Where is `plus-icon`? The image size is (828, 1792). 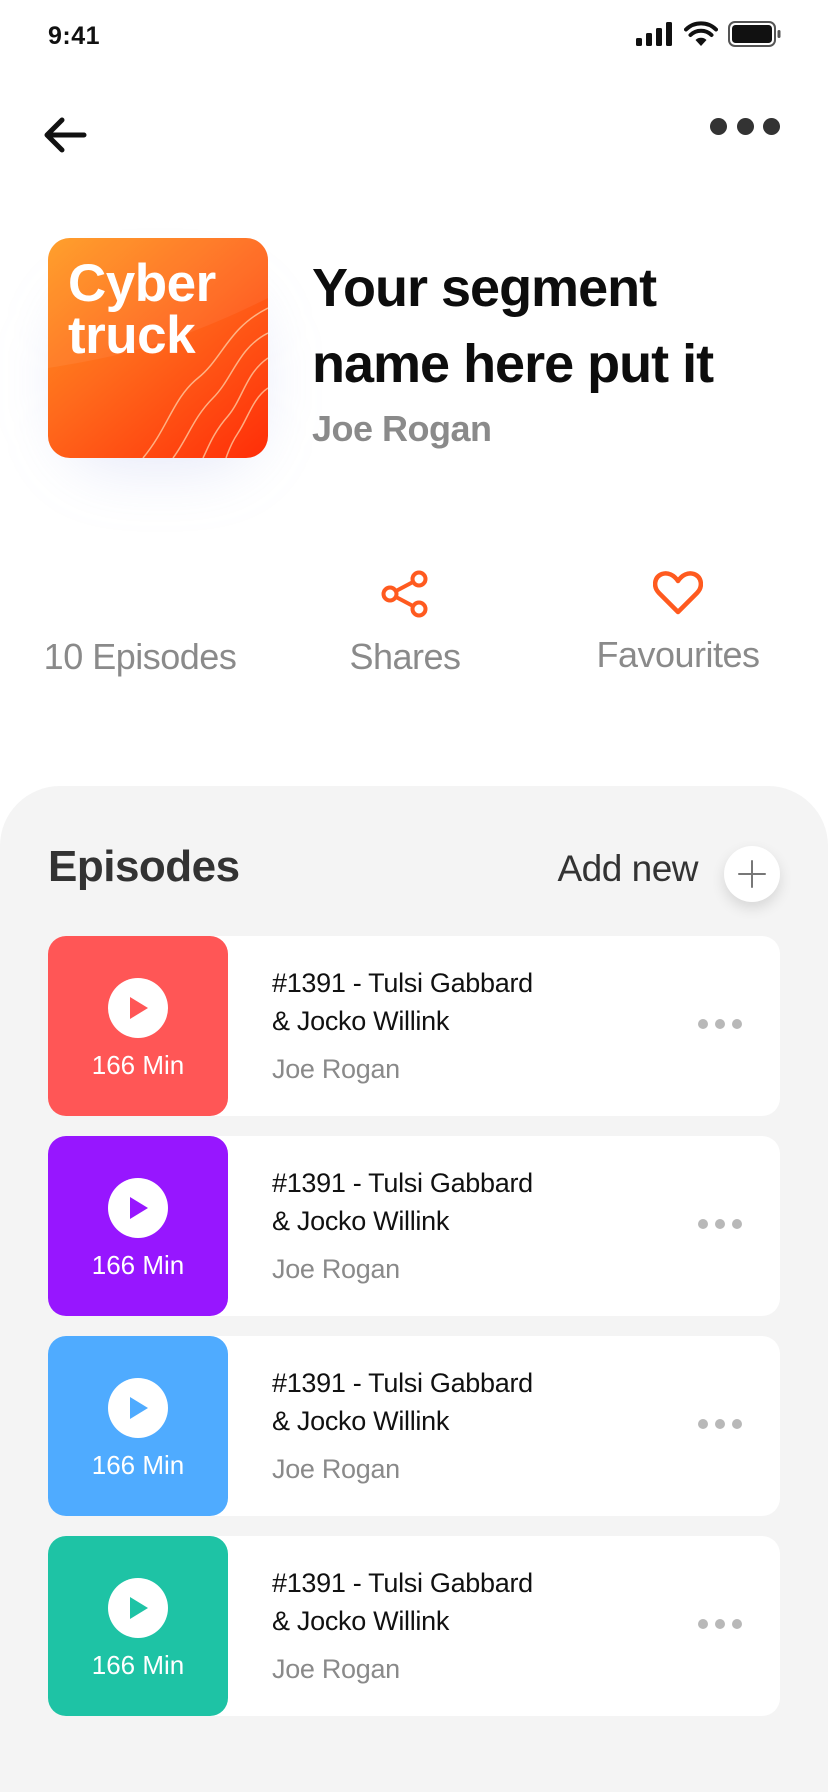
plus-icon is located at coordinates (752, 874).